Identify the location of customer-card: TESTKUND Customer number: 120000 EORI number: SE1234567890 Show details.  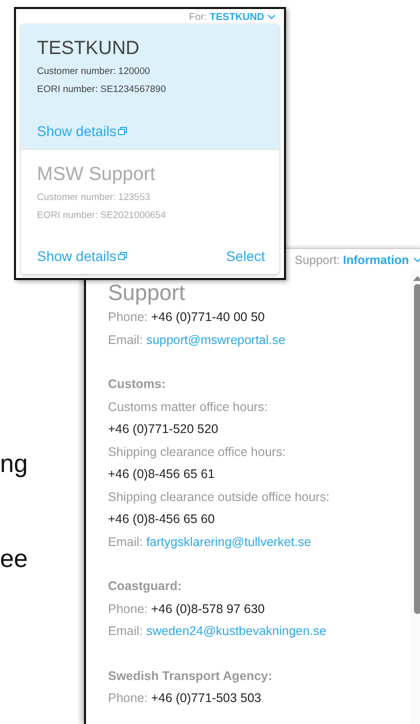
(150, 86).